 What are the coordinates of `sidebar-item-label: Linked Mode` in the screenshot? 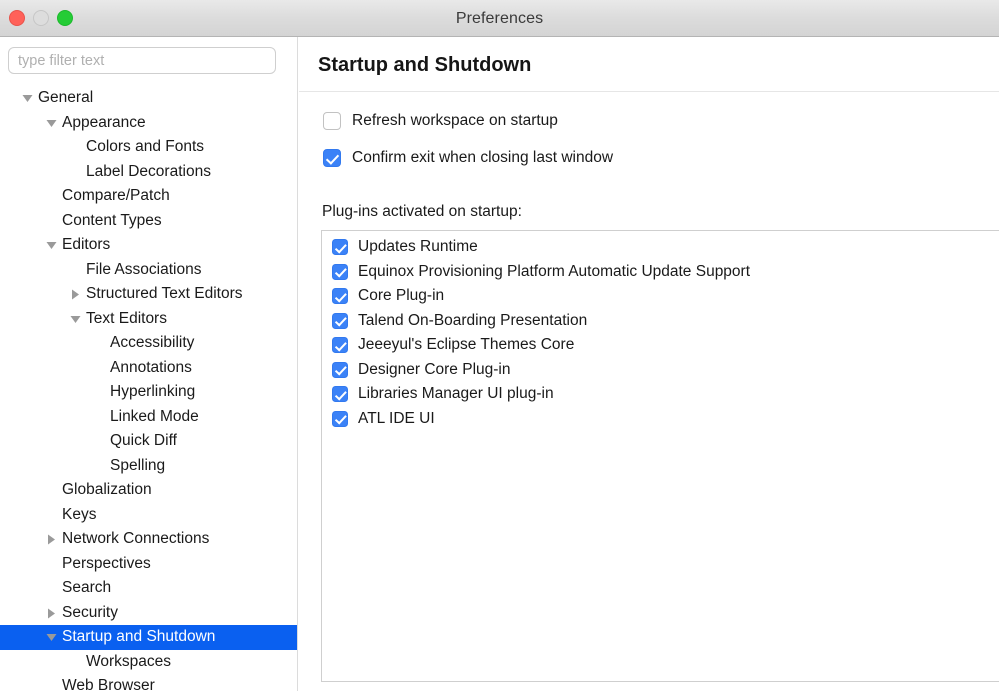 It's located at (154, 416).